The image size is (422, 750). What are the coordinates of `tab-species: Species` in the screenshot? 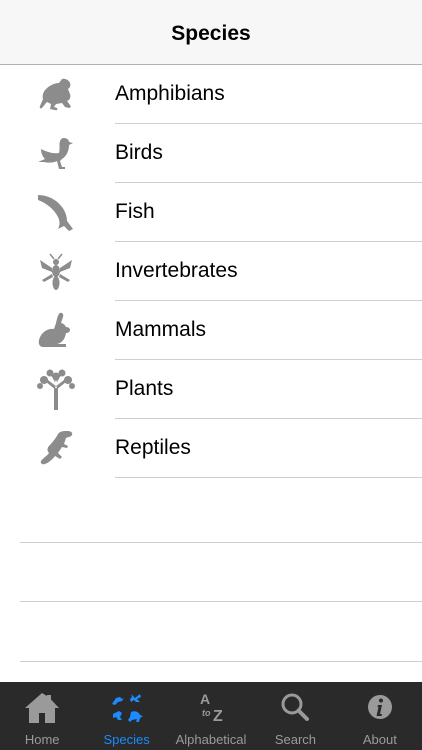 It's located at (126, 716).